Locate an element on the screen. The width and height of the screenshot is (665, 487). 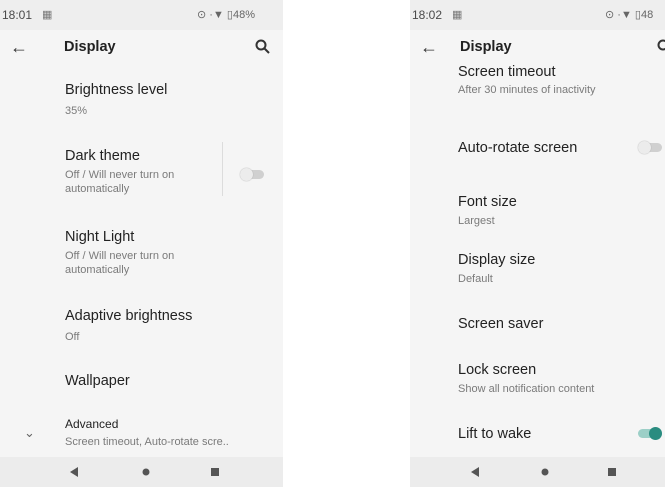
item-title: Adaptive brightness is located at coordinates (129, 316).